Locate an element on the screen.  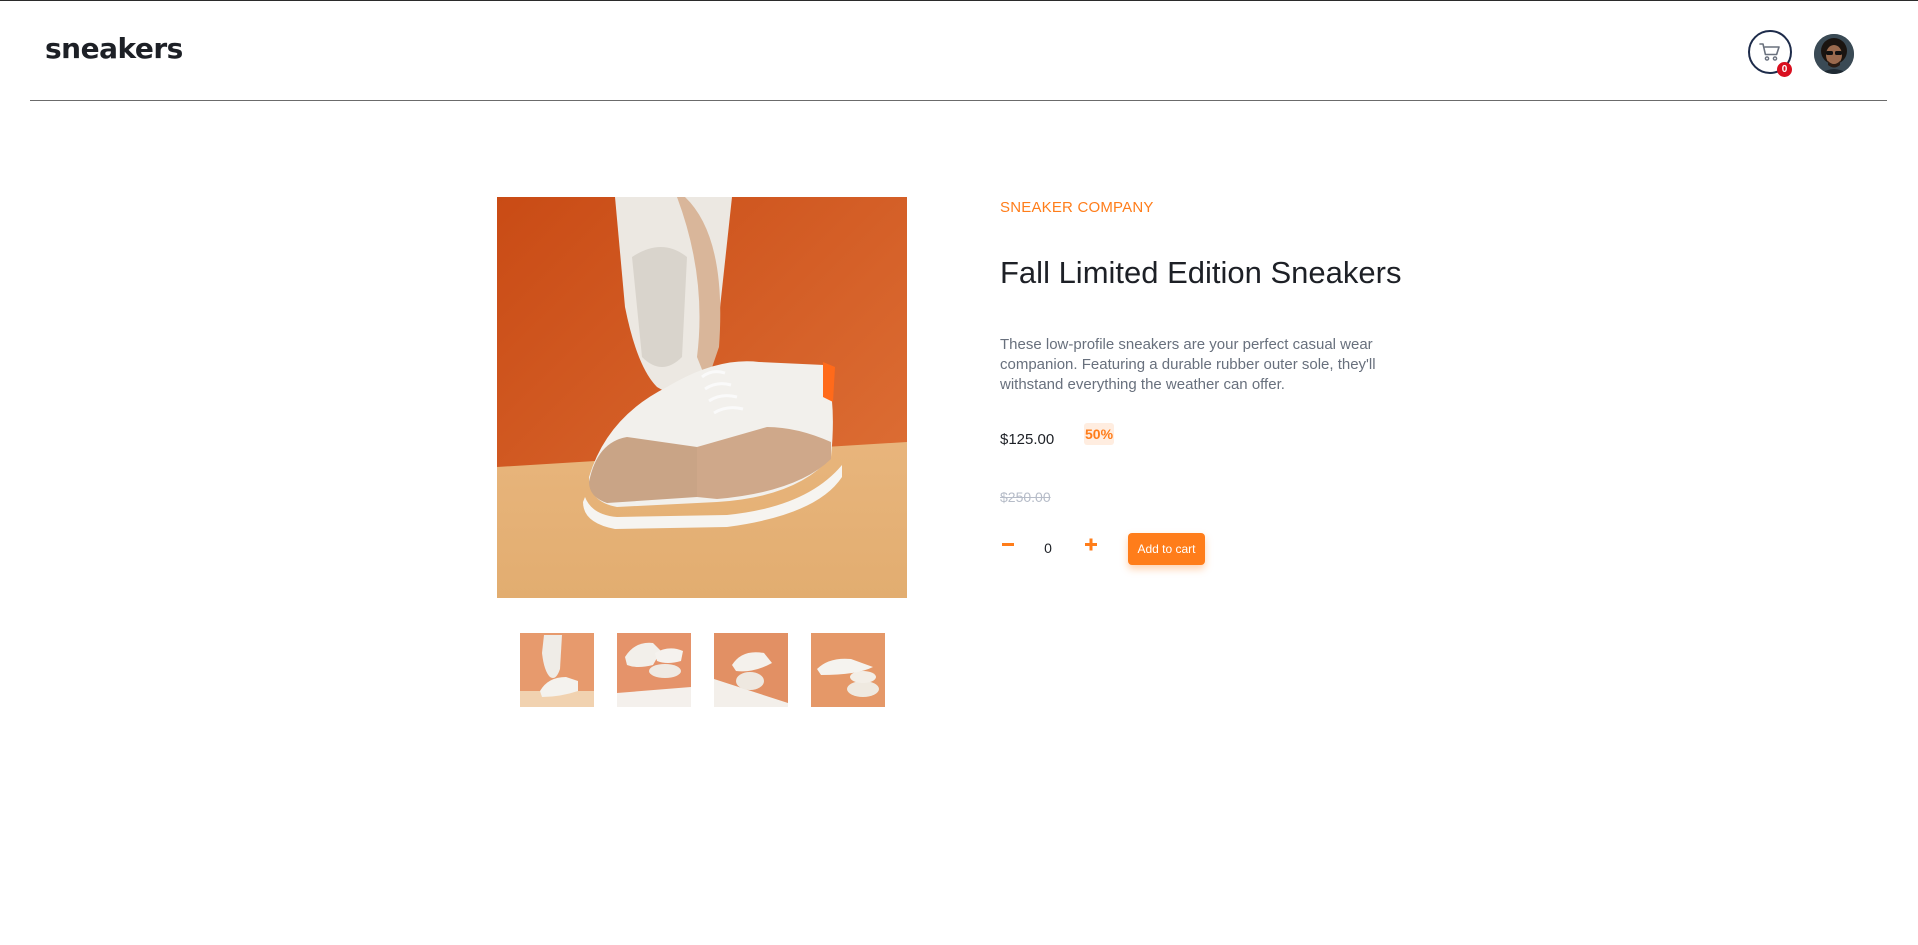
current-price: $125.00 is located at coordinates (1027, 439).